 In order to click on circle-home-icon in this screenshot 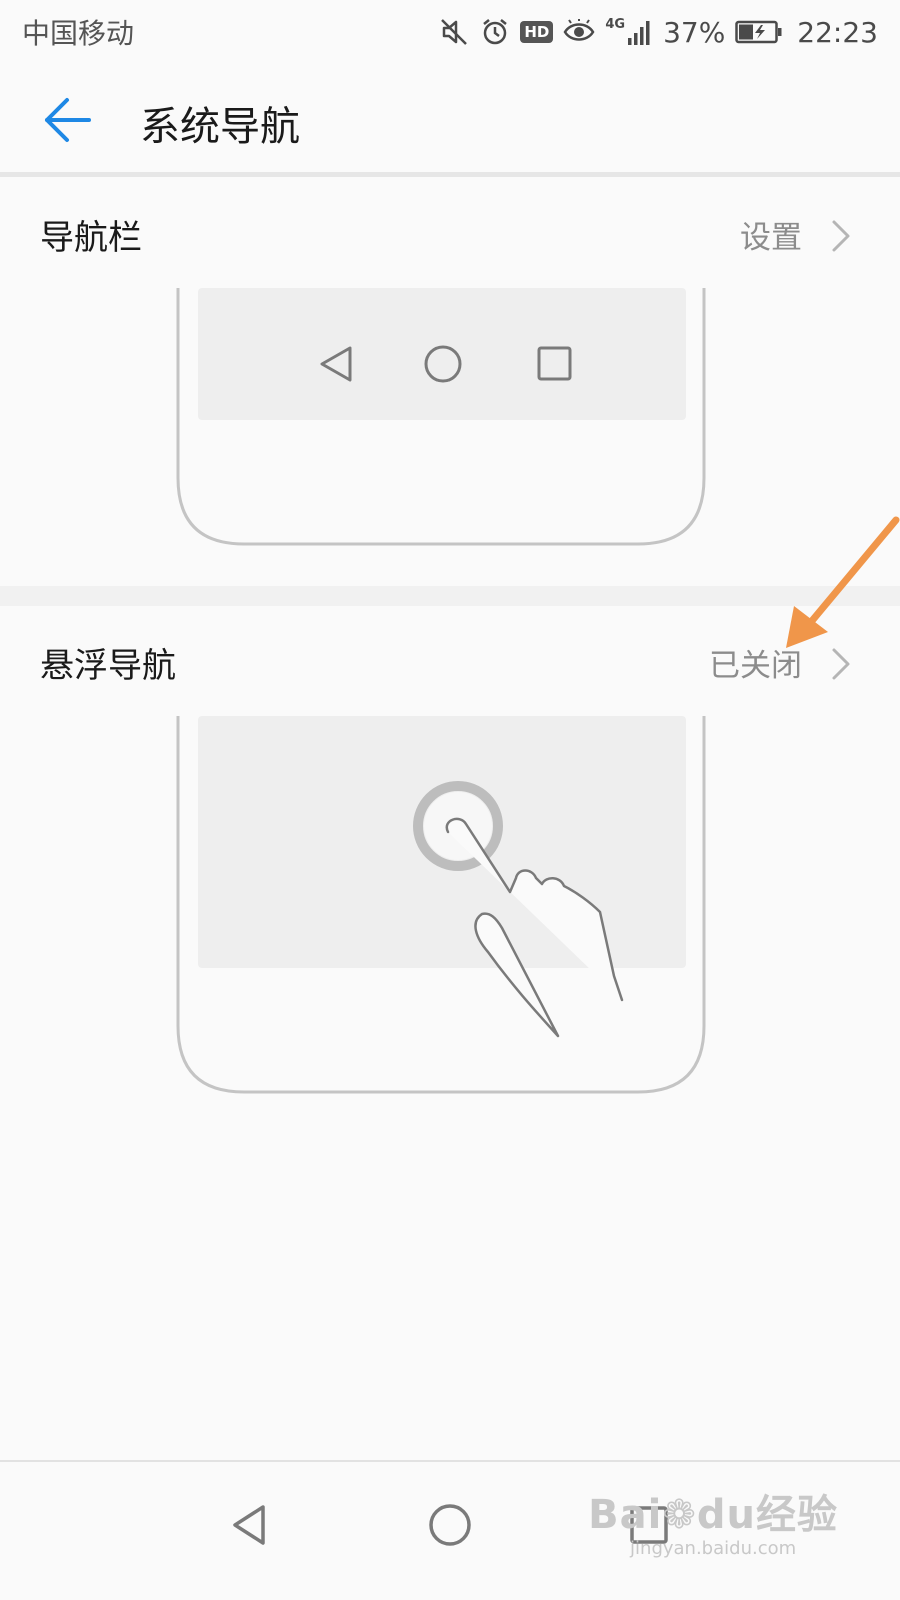, I will do `click(450, 1525)`.